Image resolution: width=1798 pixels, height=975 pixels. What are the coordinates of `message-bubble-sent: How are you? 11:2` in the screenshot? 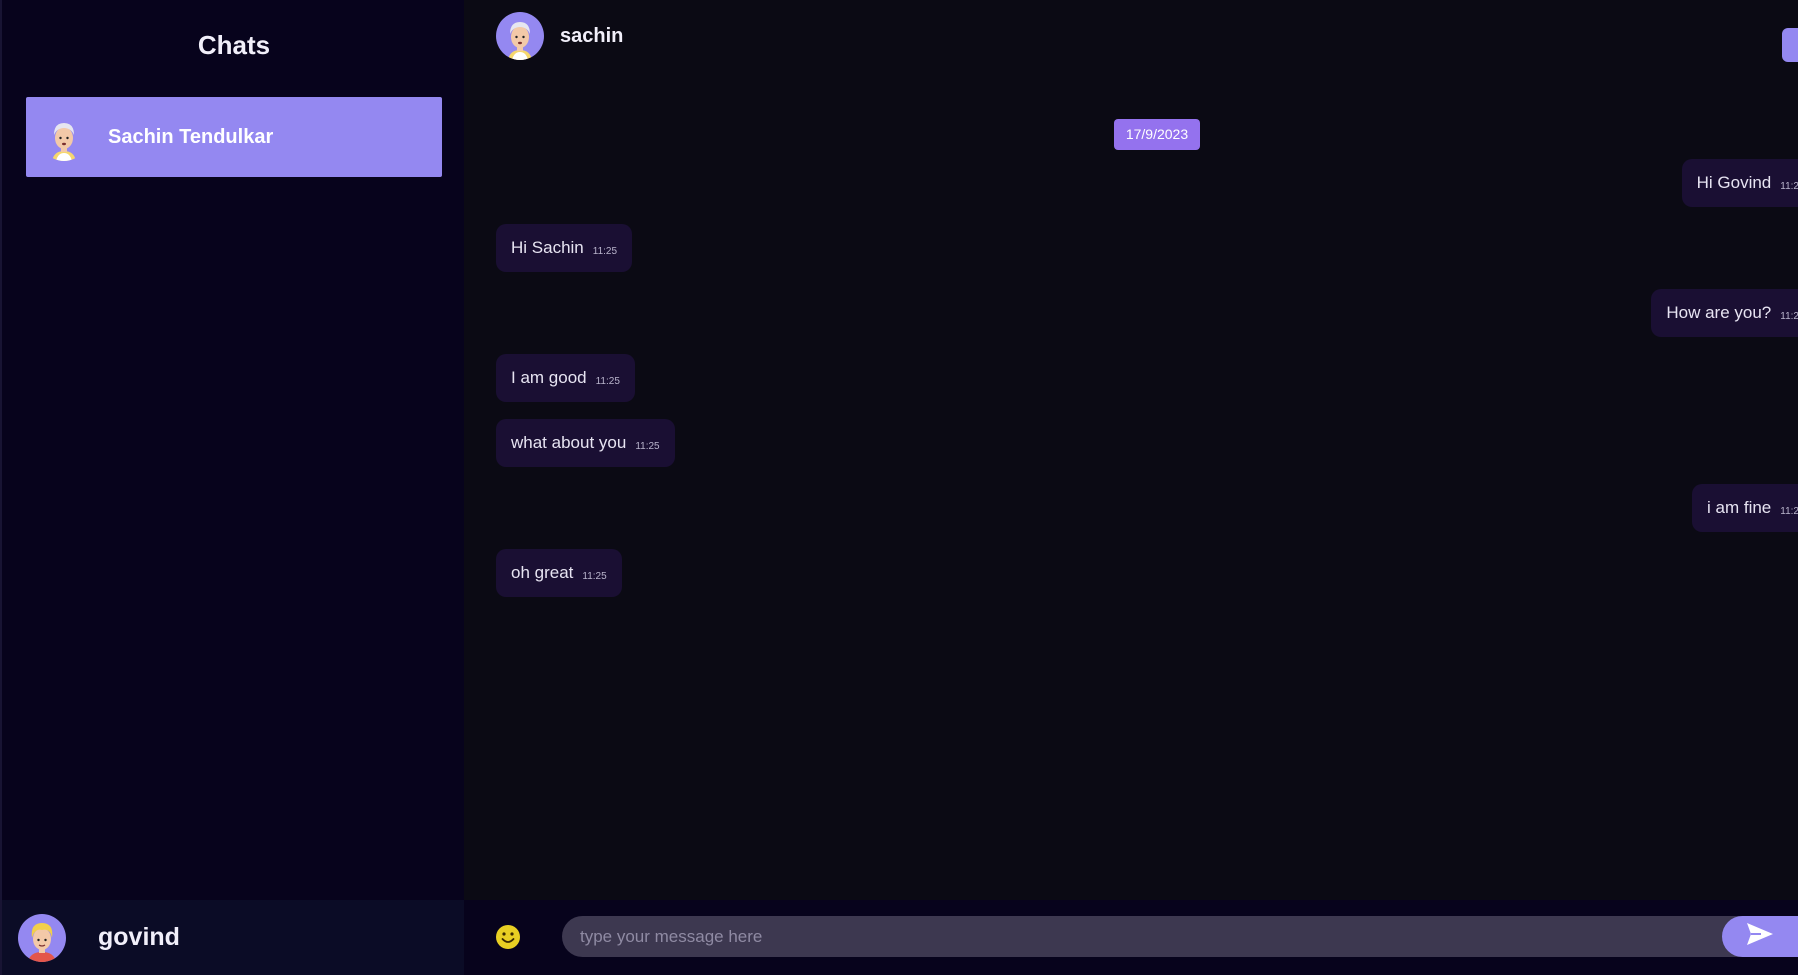 It's located at (1724, 313).